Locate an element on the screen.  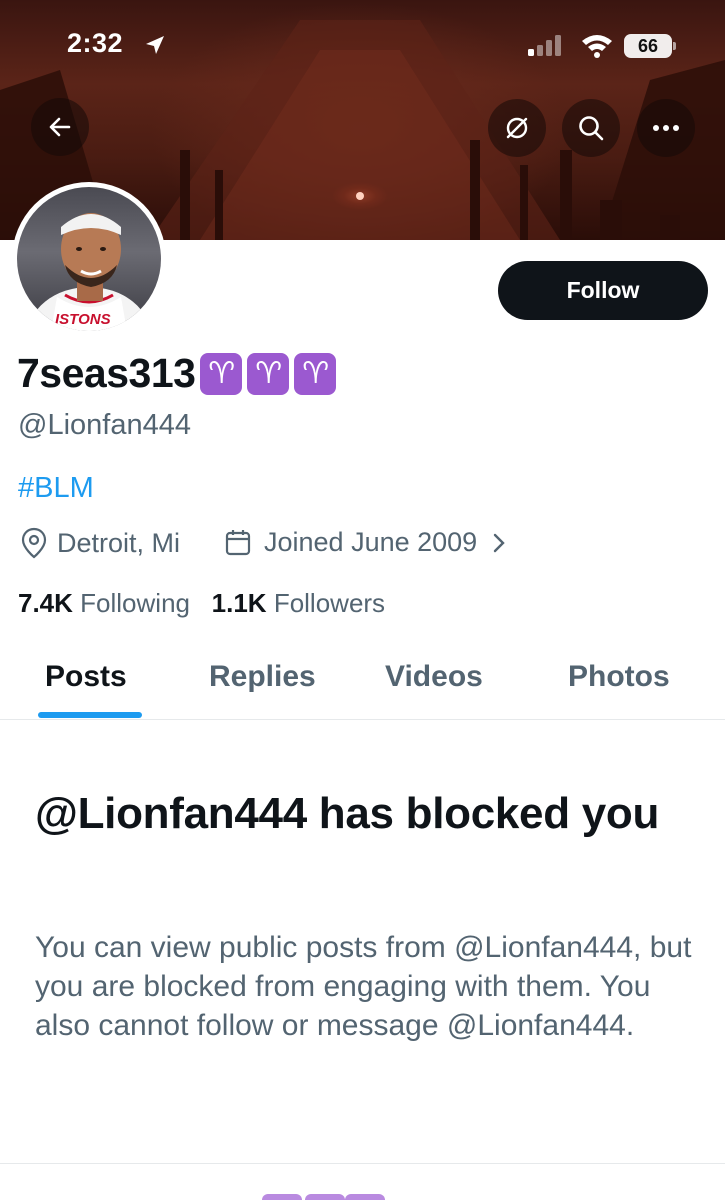
divider is located at coordinates (362, 1163).